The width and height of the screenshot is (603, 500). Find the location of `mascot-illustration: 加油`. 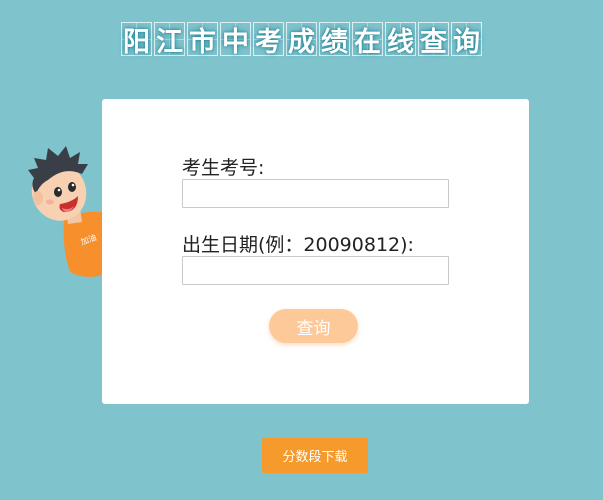

mascot-illustration: 加油 is located at coordinates (65, 211).